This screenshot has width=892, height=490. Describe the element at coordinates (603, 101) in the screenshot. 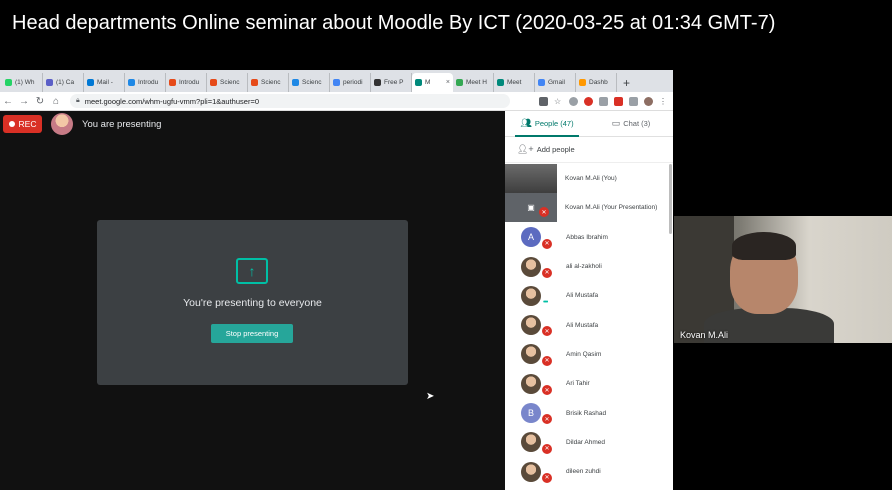

I see `cast-icon` at that location.